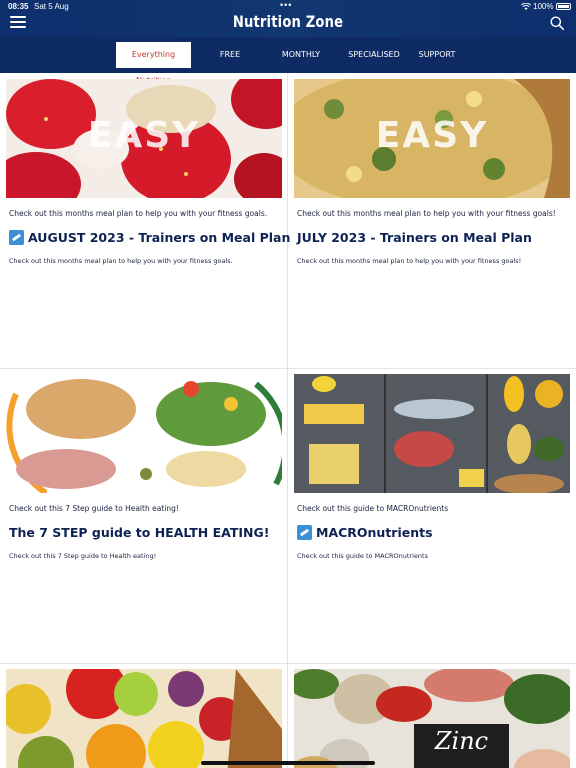 The width and height of the screenshot is (576, 768). What do you see at coordinates (288, 21) in the screenshot?
I see `app-title: Nutrition Zone` at bounding box center [288, 21].